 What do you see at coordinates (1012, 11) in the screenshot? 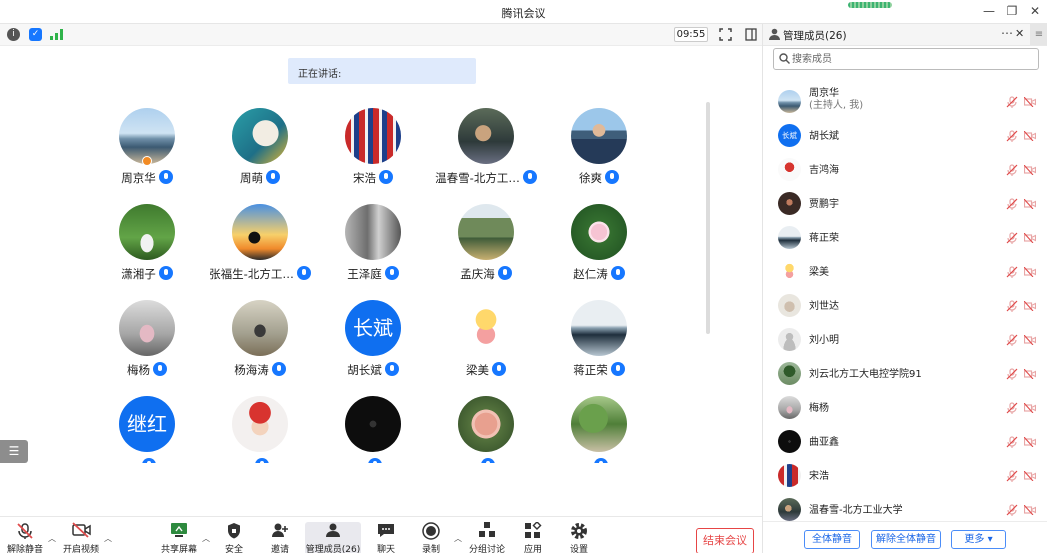
I see `restore-icon: ❐` at bounding box center [1012, 11].